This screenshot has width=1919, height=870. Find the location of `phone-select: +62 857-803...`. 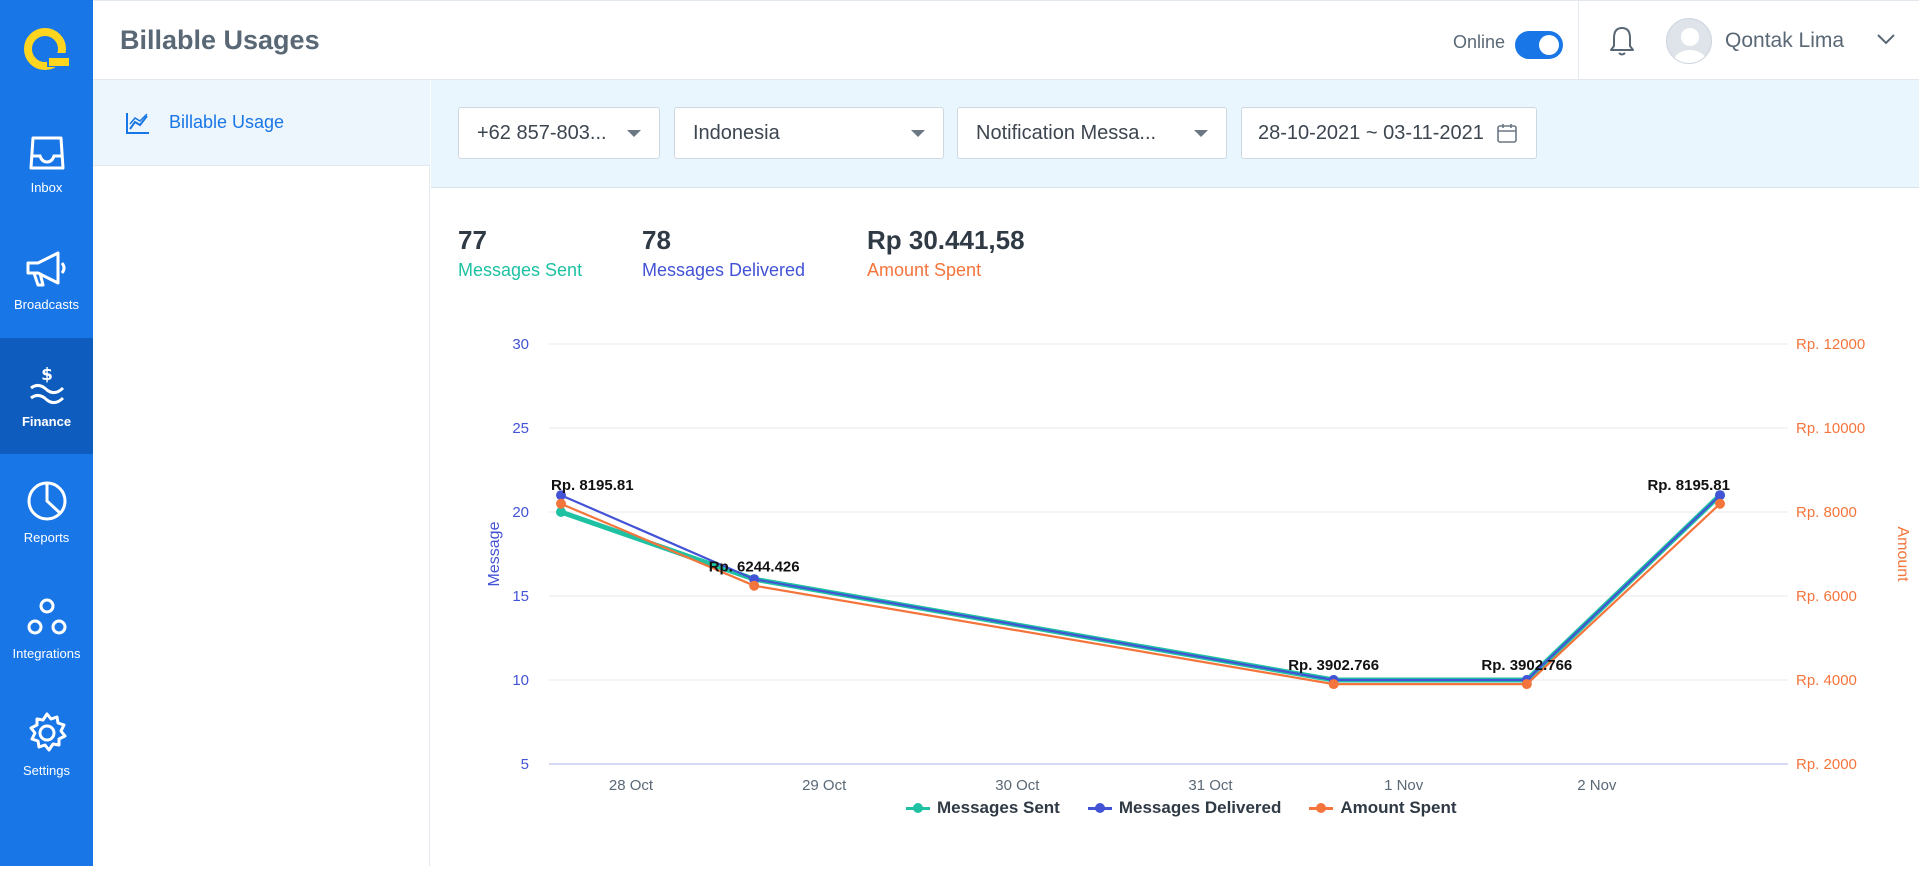

phone-select: +62 857-803... is located at coordinates (559, 133).